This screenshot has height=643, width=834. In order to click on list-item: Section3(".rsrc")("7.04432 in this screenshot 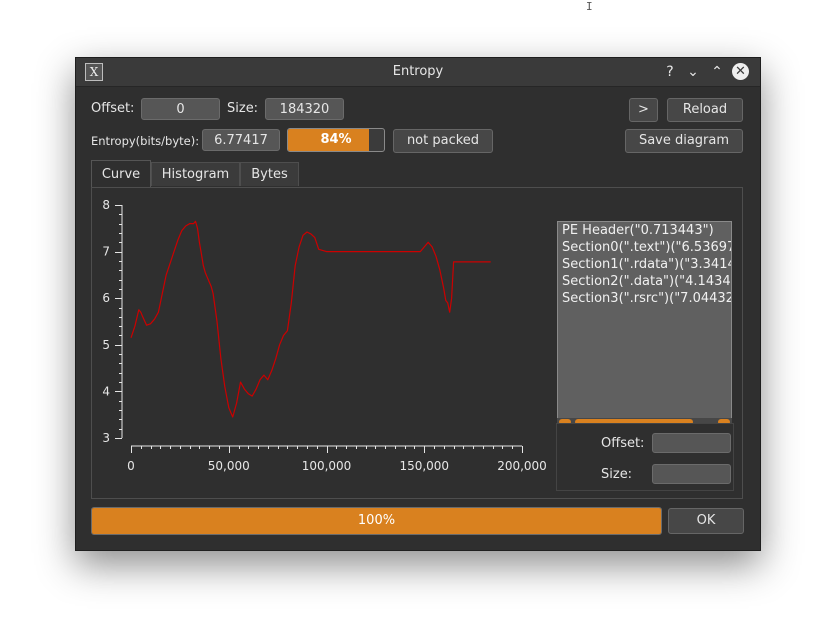, I will do `click(646, 298)`.